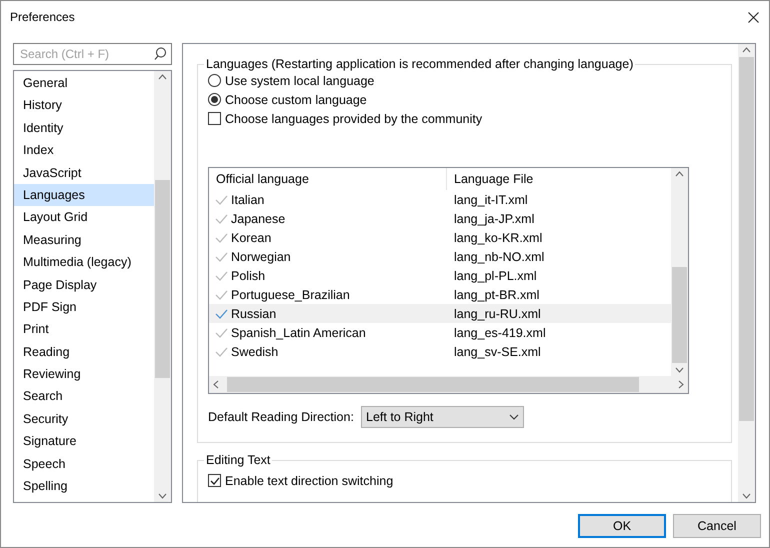 Image resolution: width=770 pixels, height=548 pixels. What do you see at coordinates (247, 199) in the screenshot?
I see `table-cell: Italian` at bounding box center [247, 199].